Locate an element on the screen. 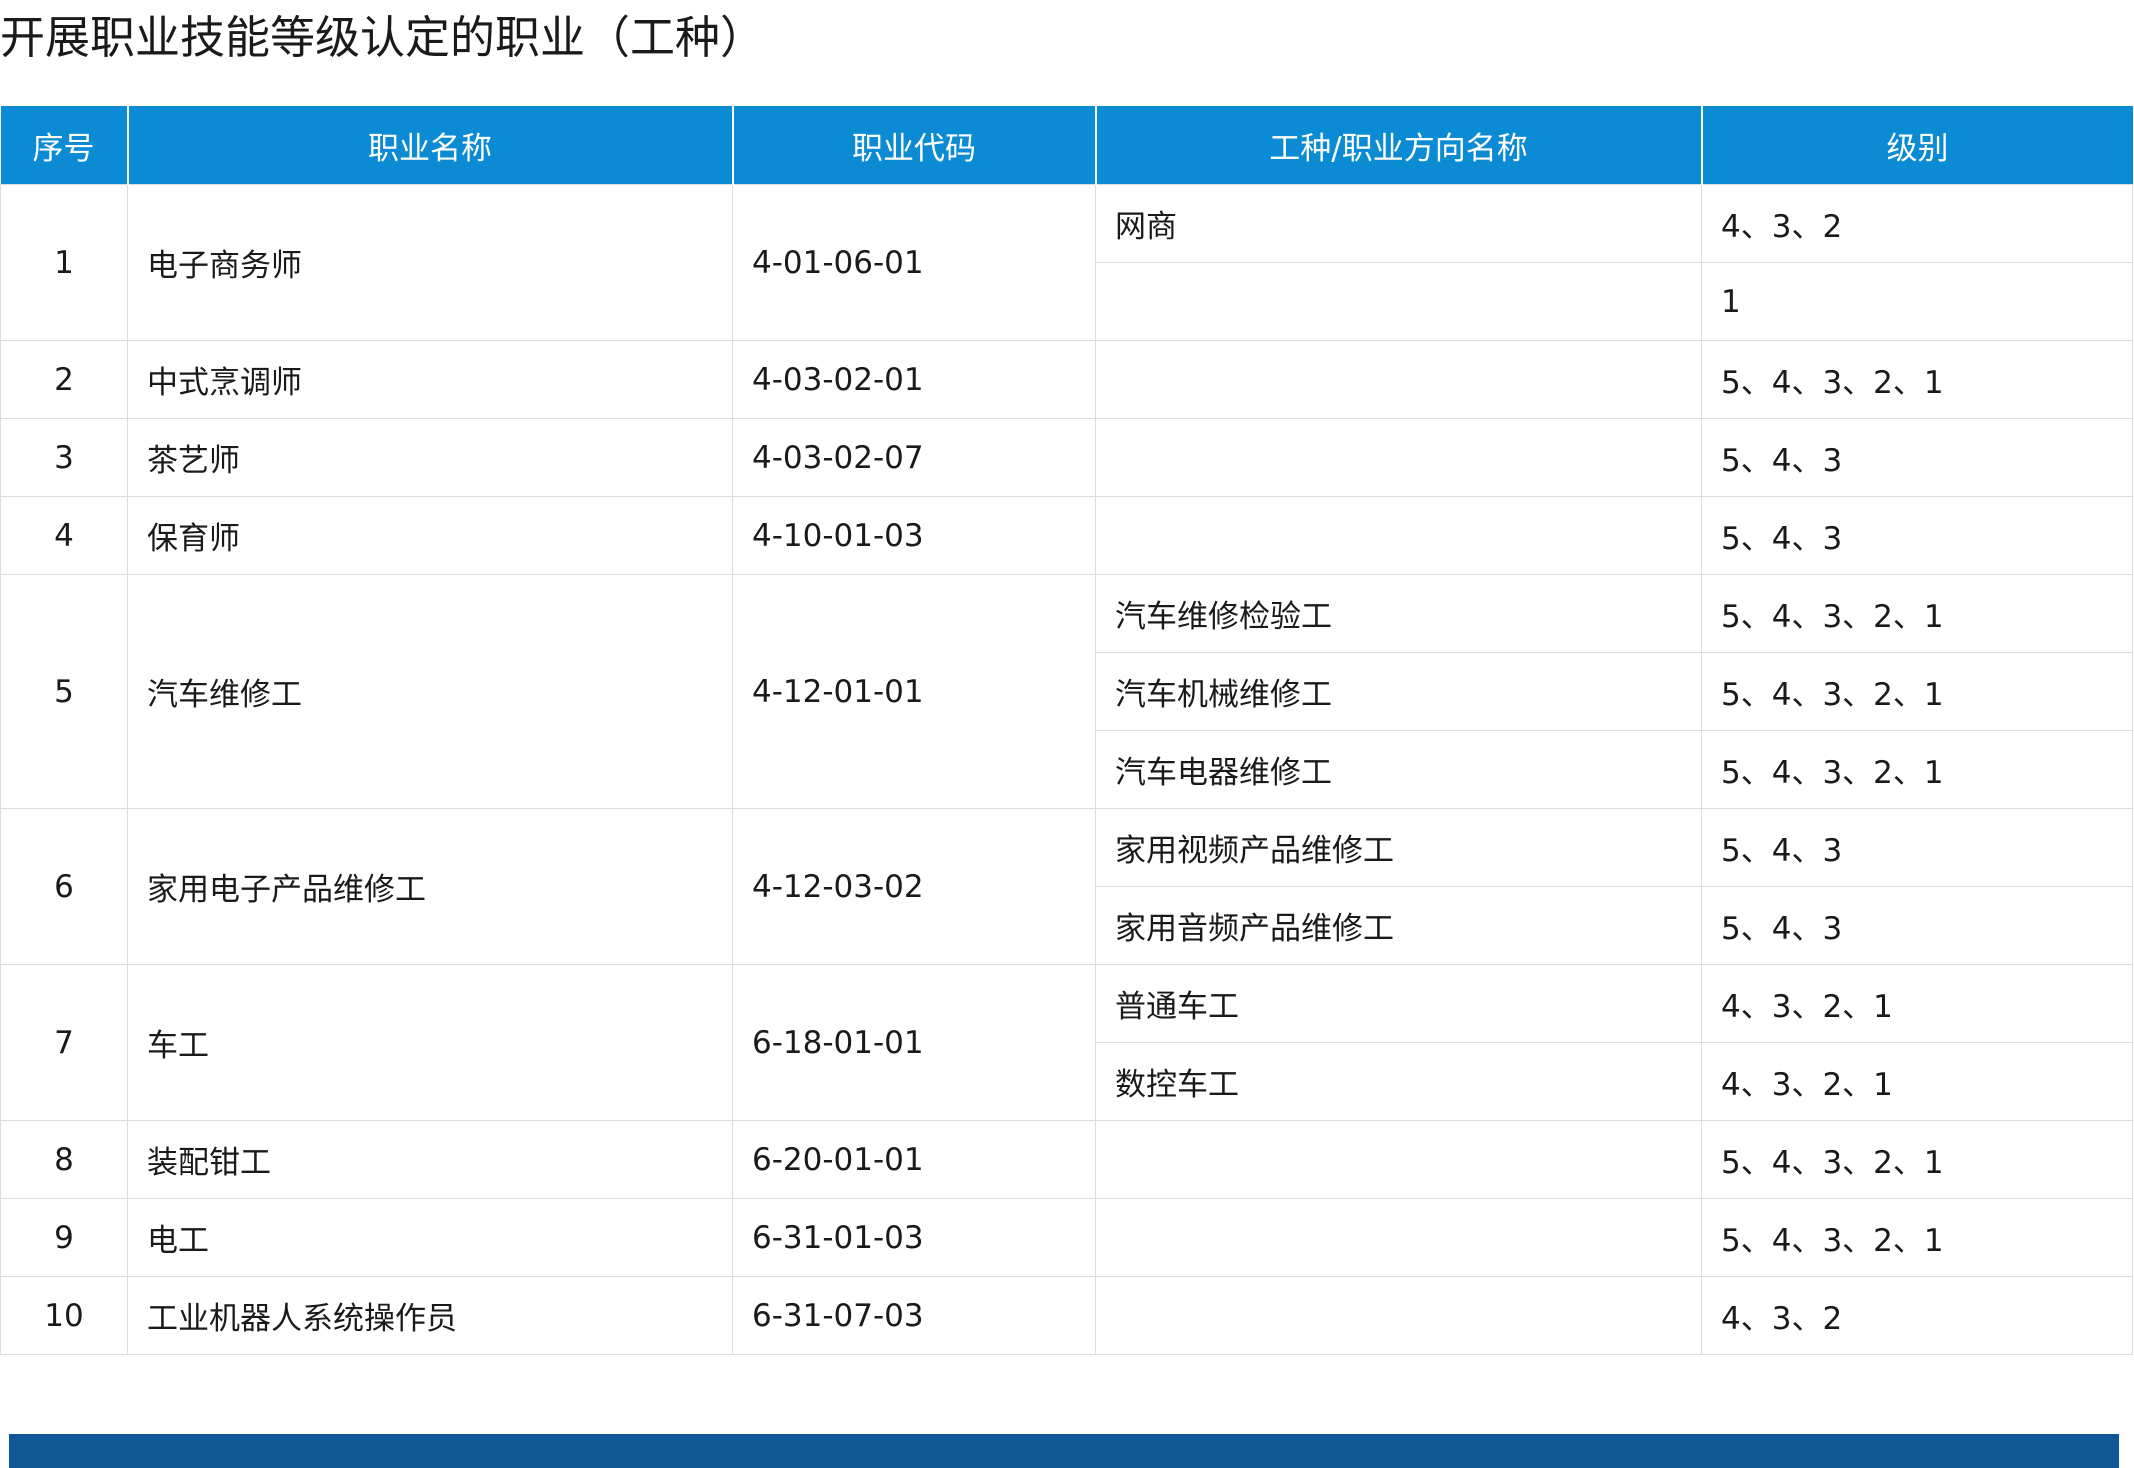  cell-occupation-name: 装配钳工 is located at coordinates (430, 1159).